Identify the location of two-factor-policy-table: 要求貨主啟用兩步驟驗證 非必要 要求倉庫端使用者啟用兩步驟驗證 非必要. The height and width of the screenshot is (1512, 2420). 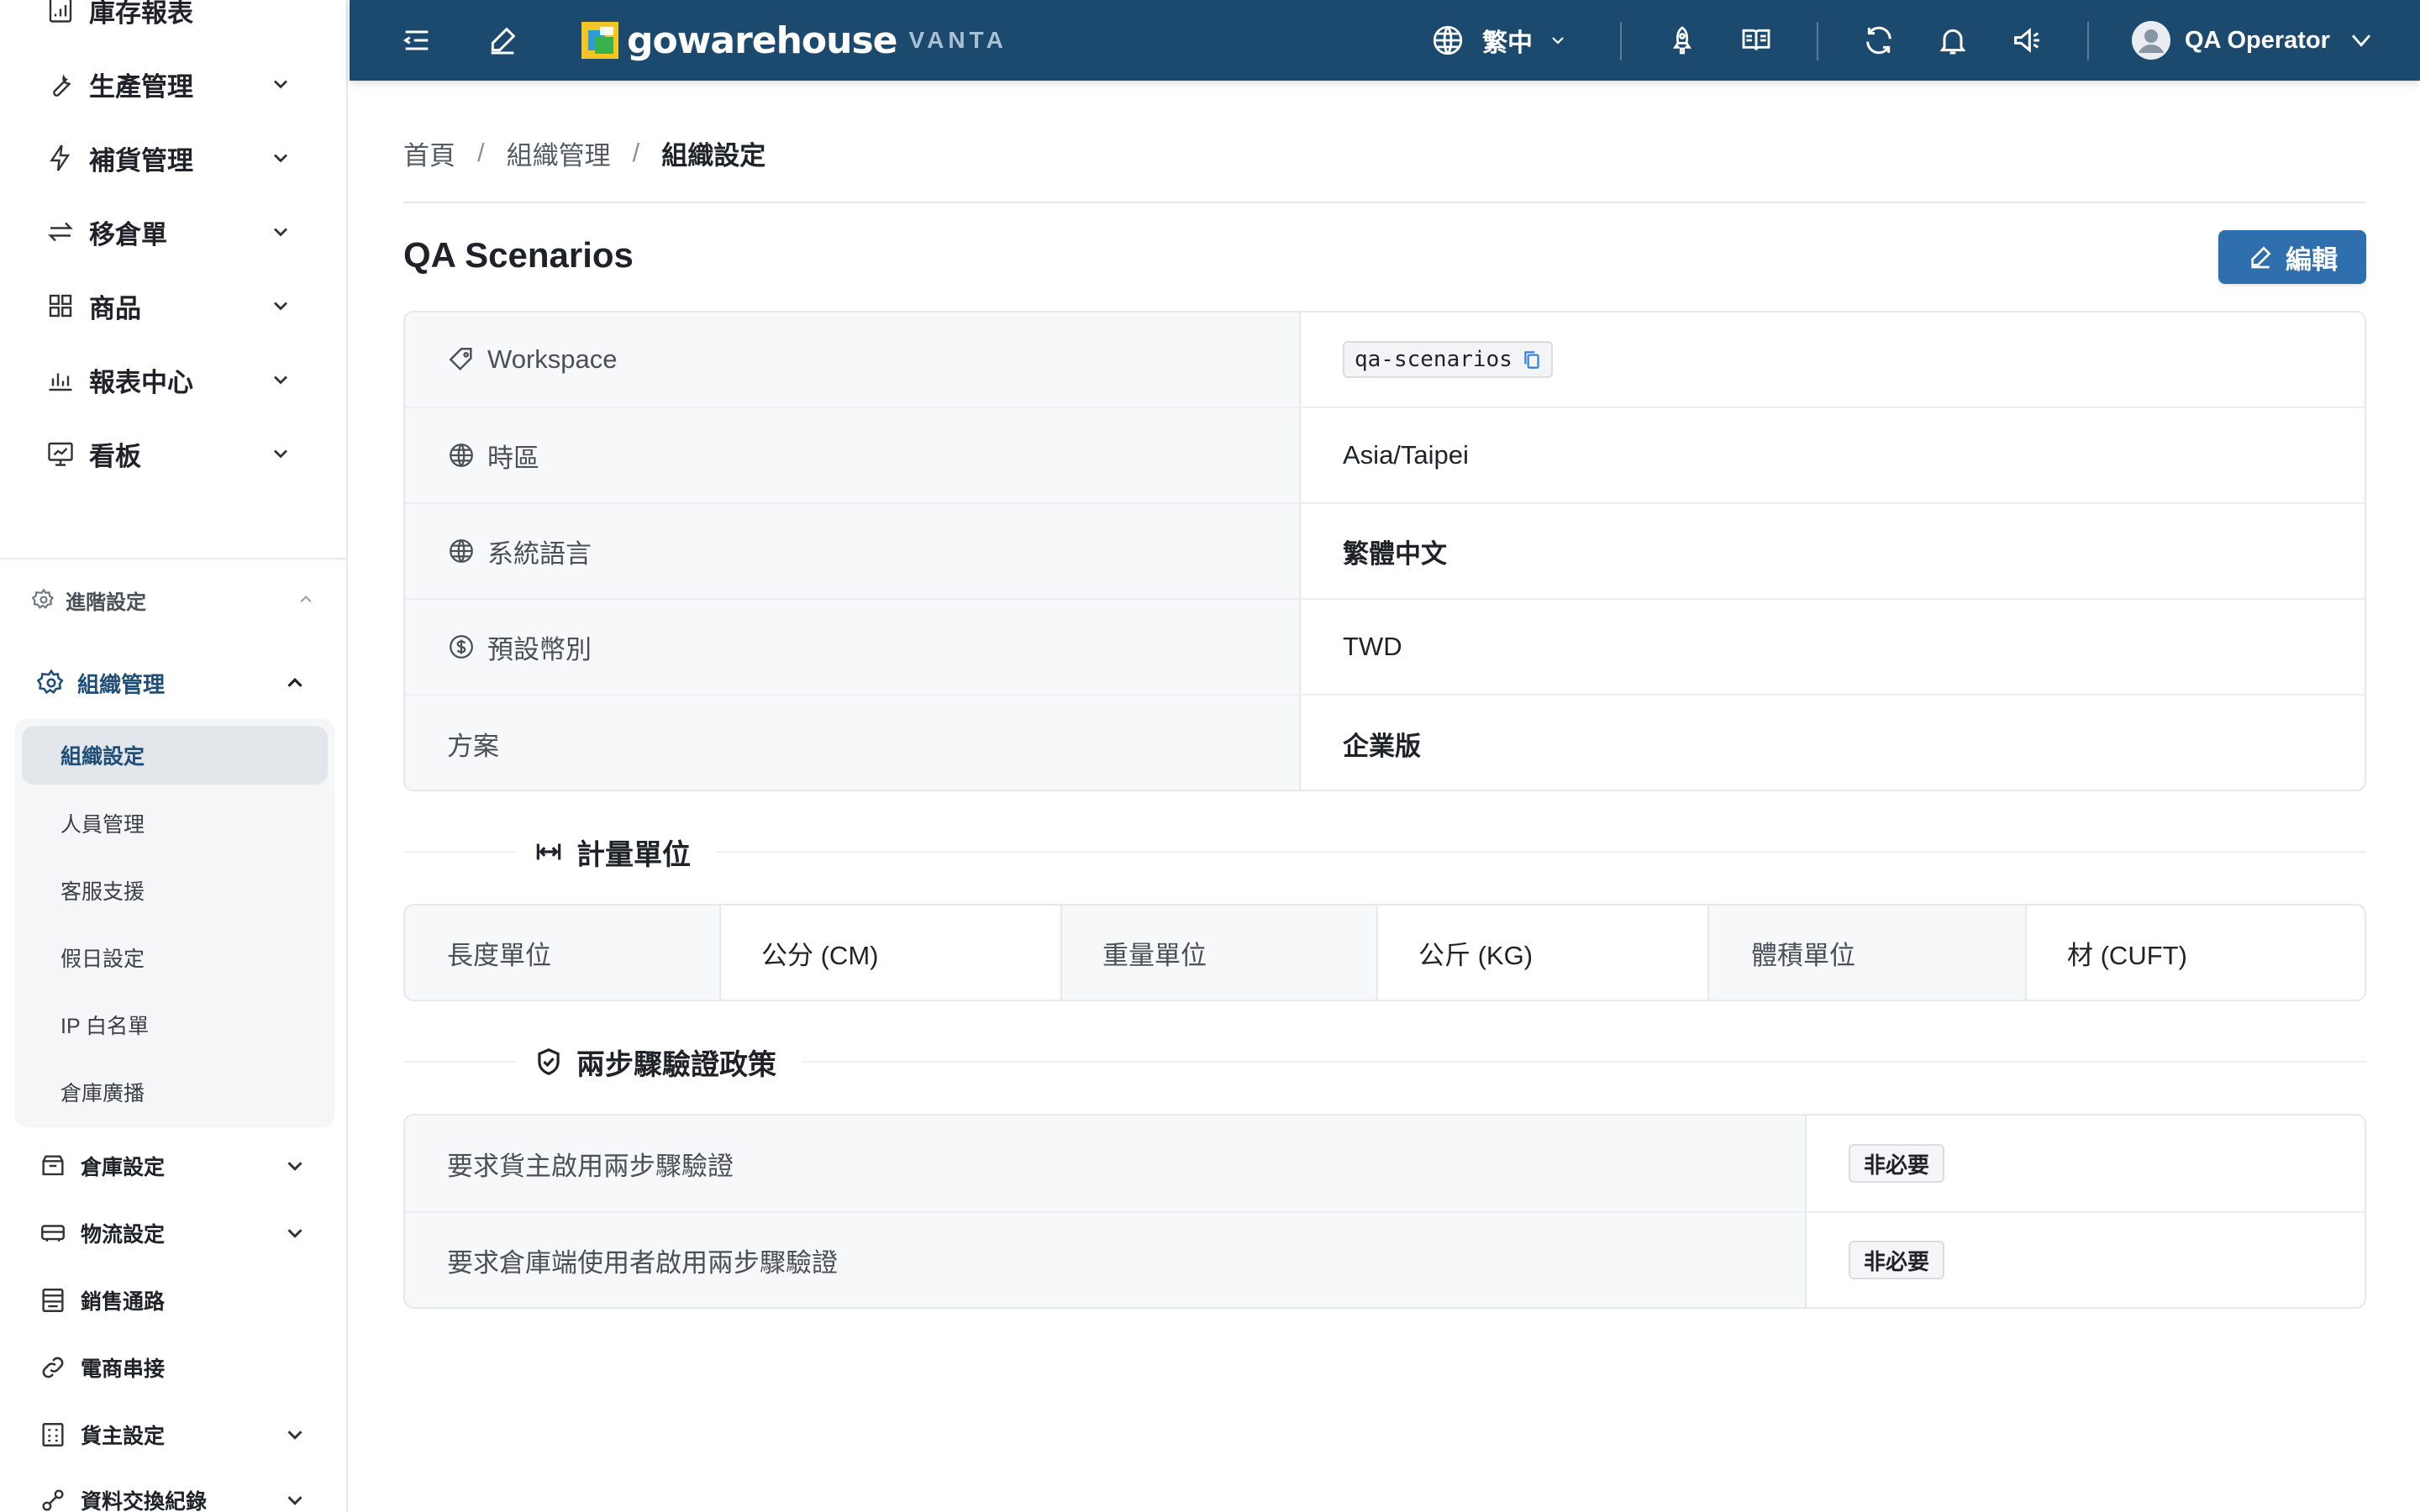
(1384, 1211).